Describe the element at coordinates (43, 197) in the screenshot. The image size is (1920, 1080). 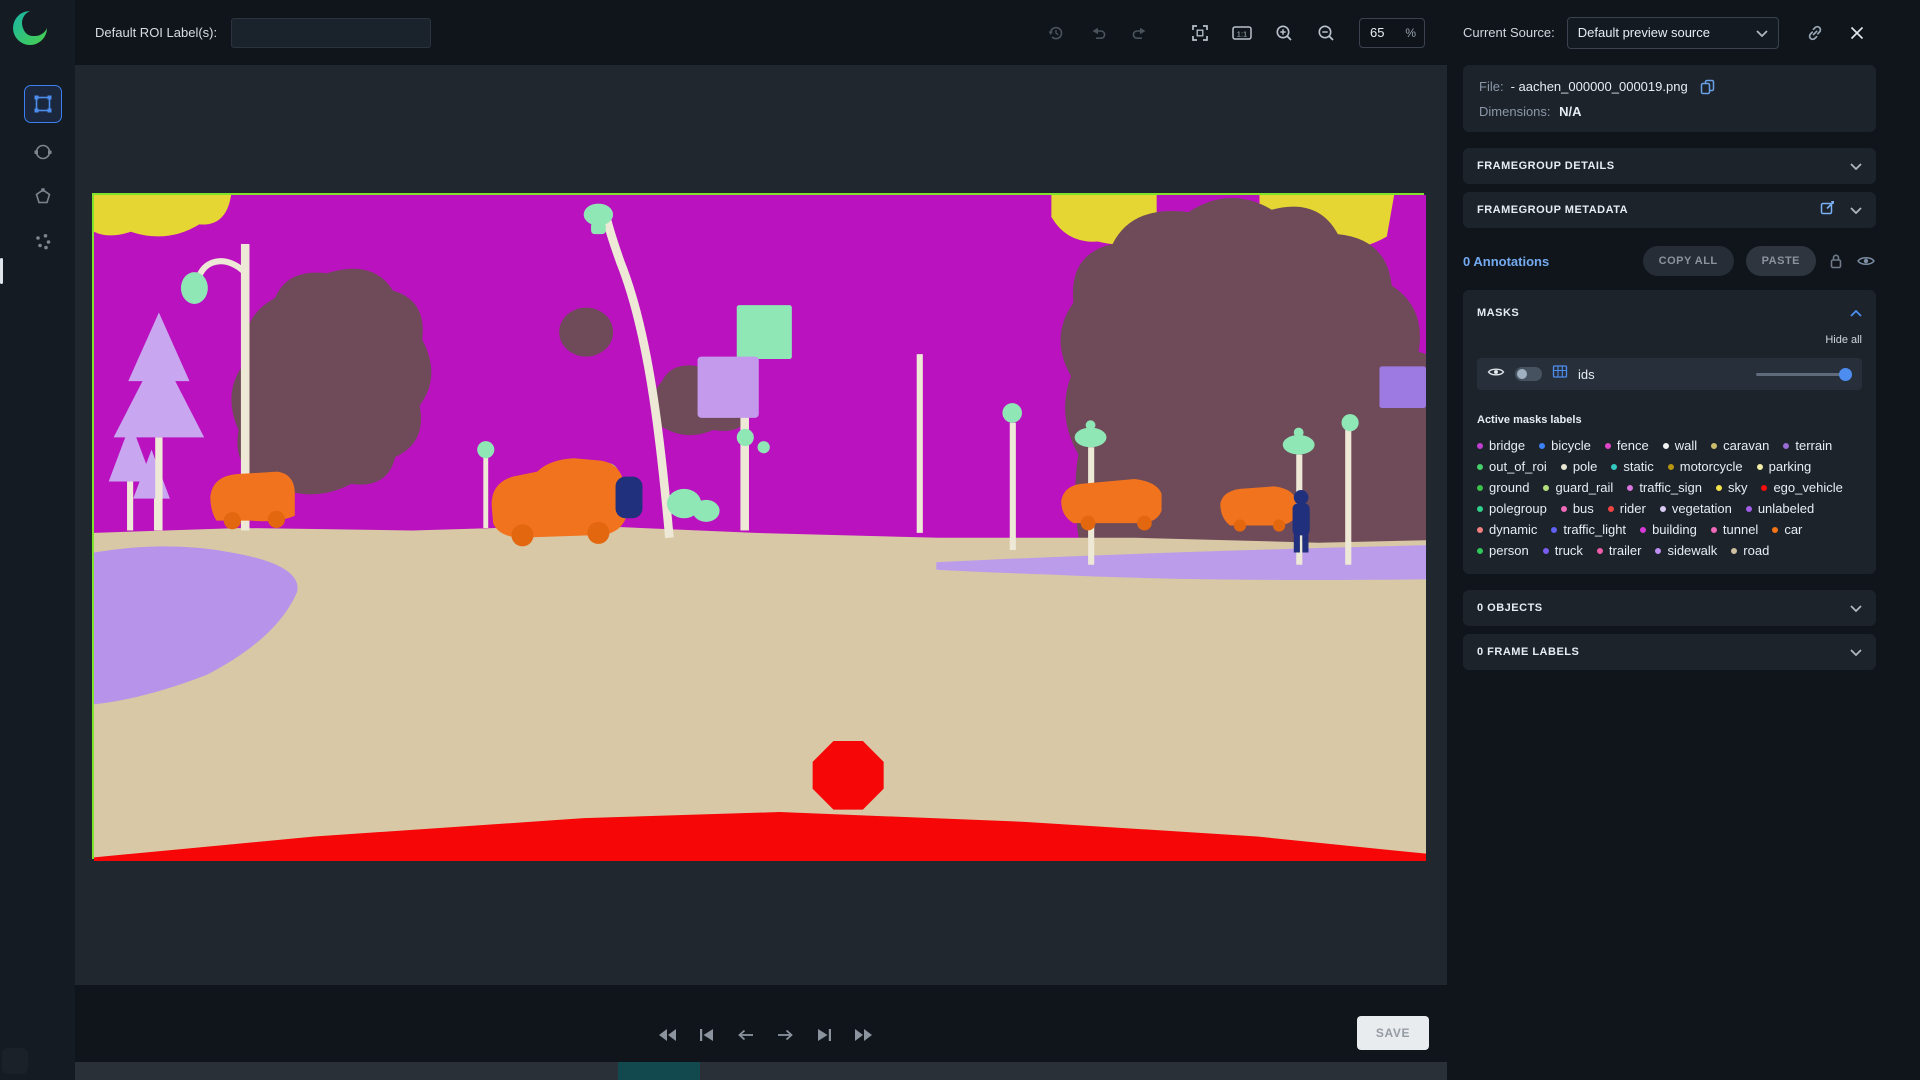
I see `polygon-tool-button` at that location.